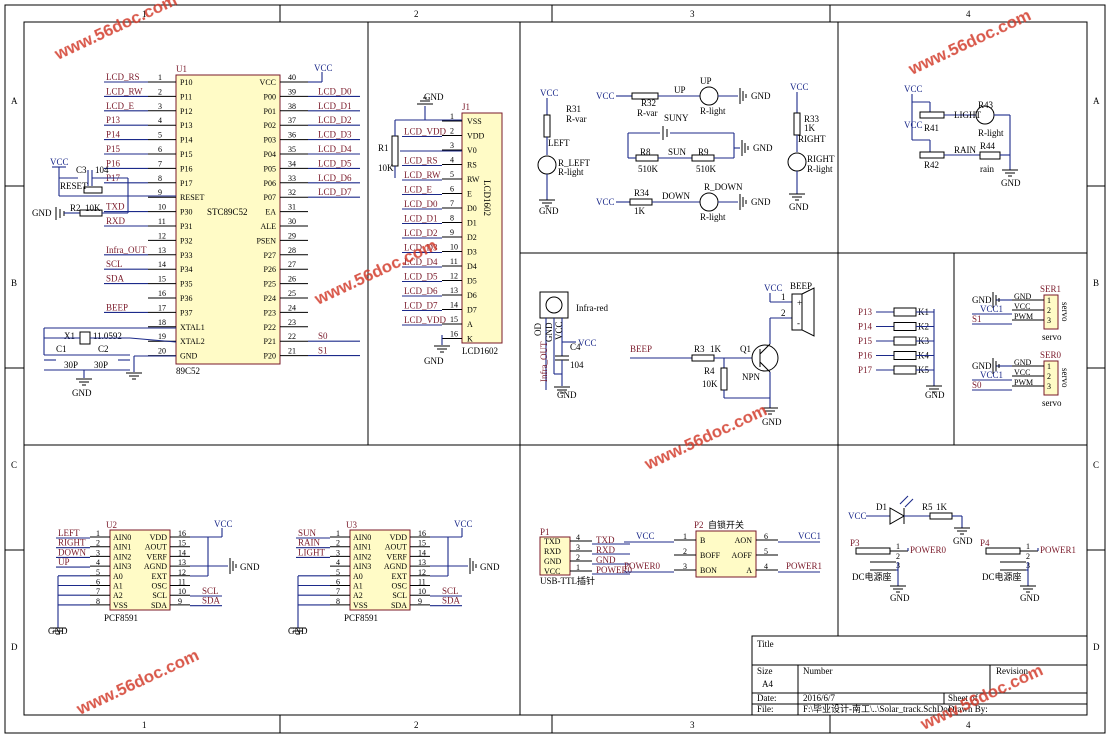  Describe the element at coordinates (270, 327) in the screenshot. I see `mcu-pin-name: P22` at that location.